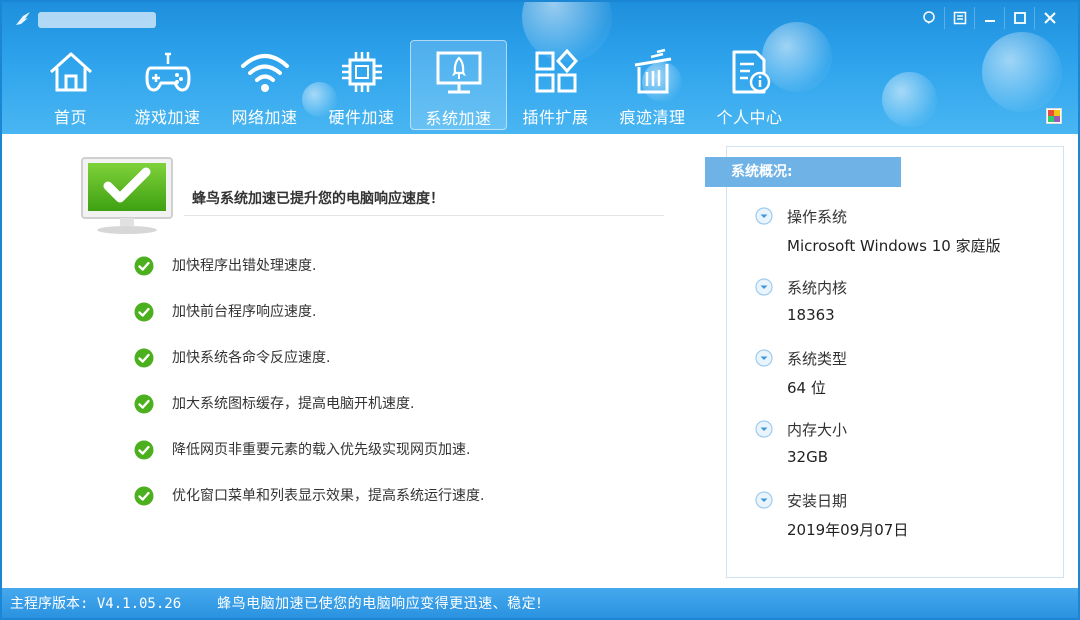 The width and height of the screenshot is (1080, 620). What do you see at coordinates (414, 325) in the screenshot?
I see `list-item: 加快前台程序响应速度.` at bounding box center [414, 325].